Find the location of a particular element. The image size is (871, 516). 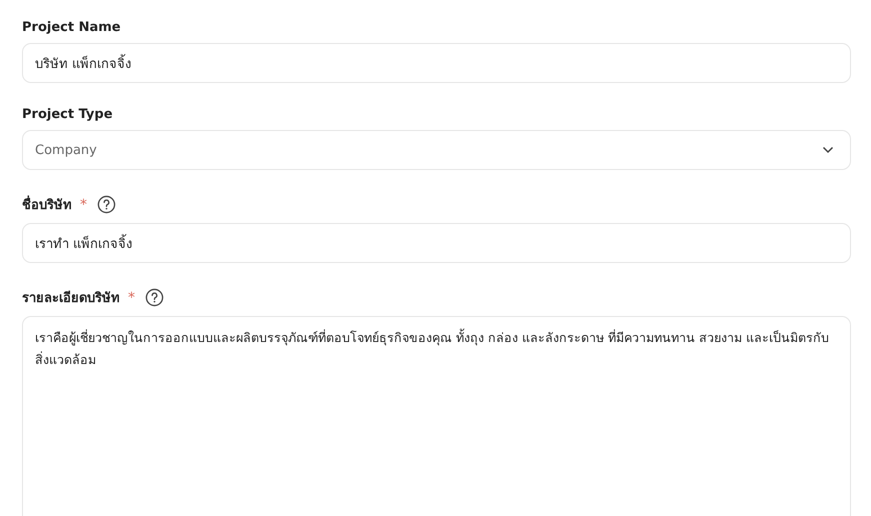

select-field: Company is located at coordinates (436, 150).